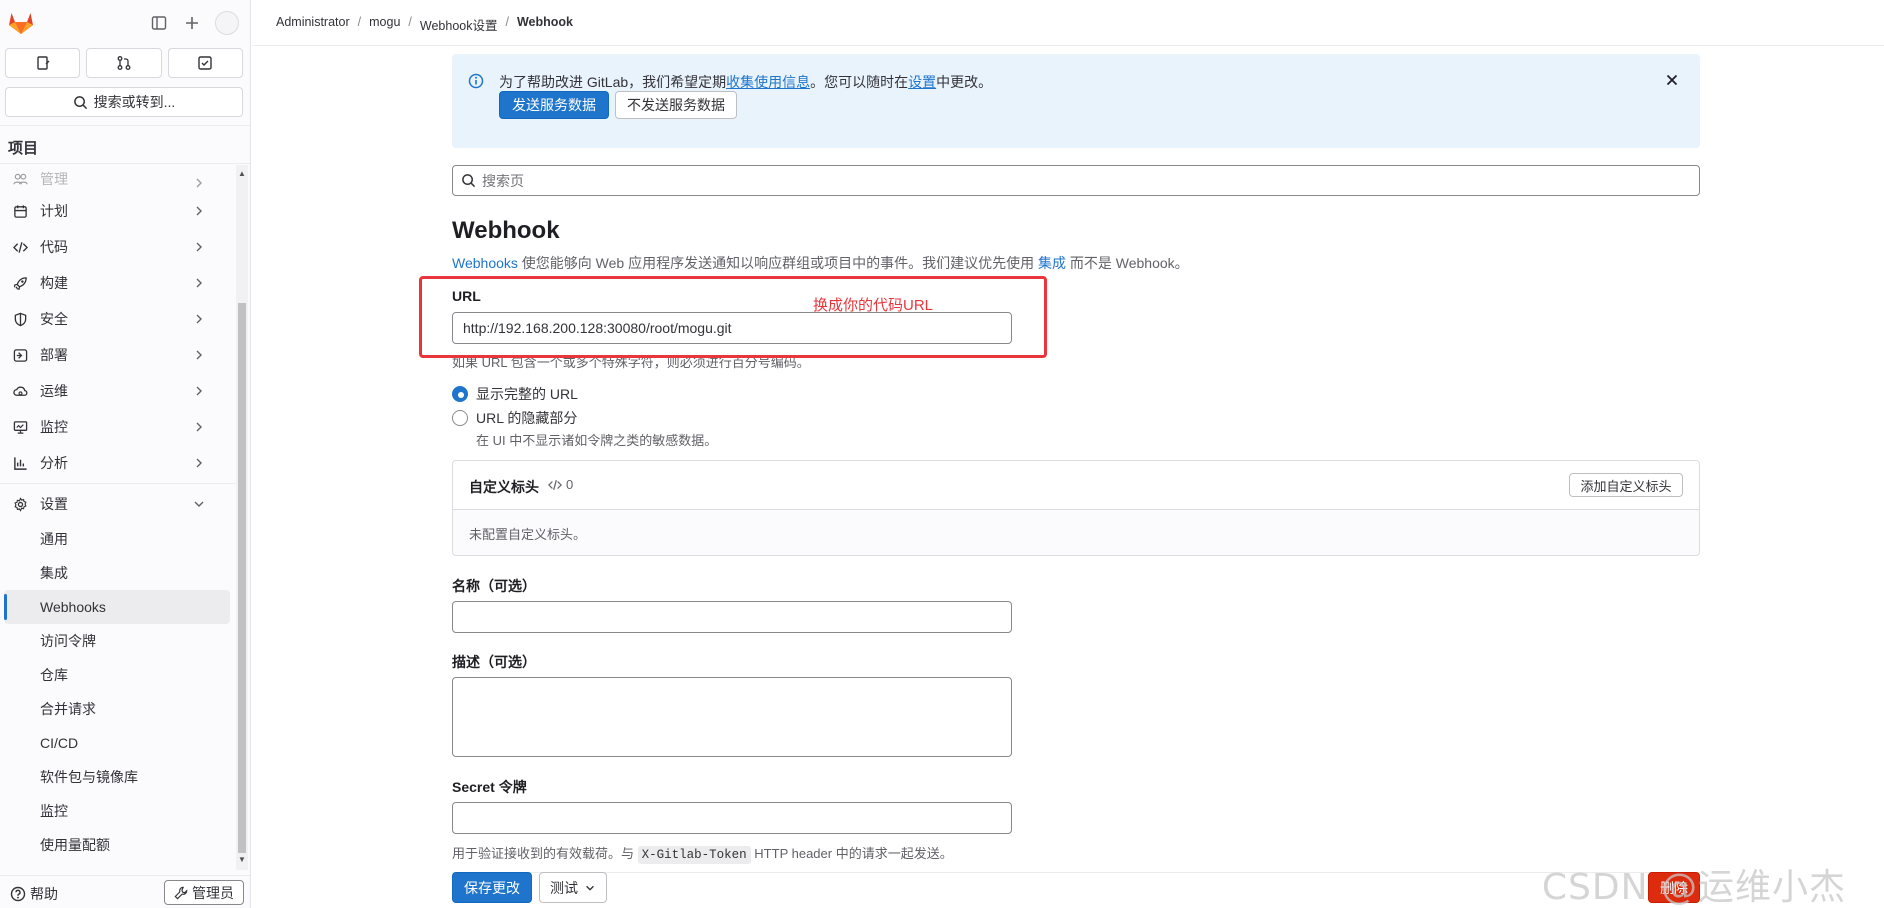  I want to click on scrollbar-thumb, so click(242, 578).